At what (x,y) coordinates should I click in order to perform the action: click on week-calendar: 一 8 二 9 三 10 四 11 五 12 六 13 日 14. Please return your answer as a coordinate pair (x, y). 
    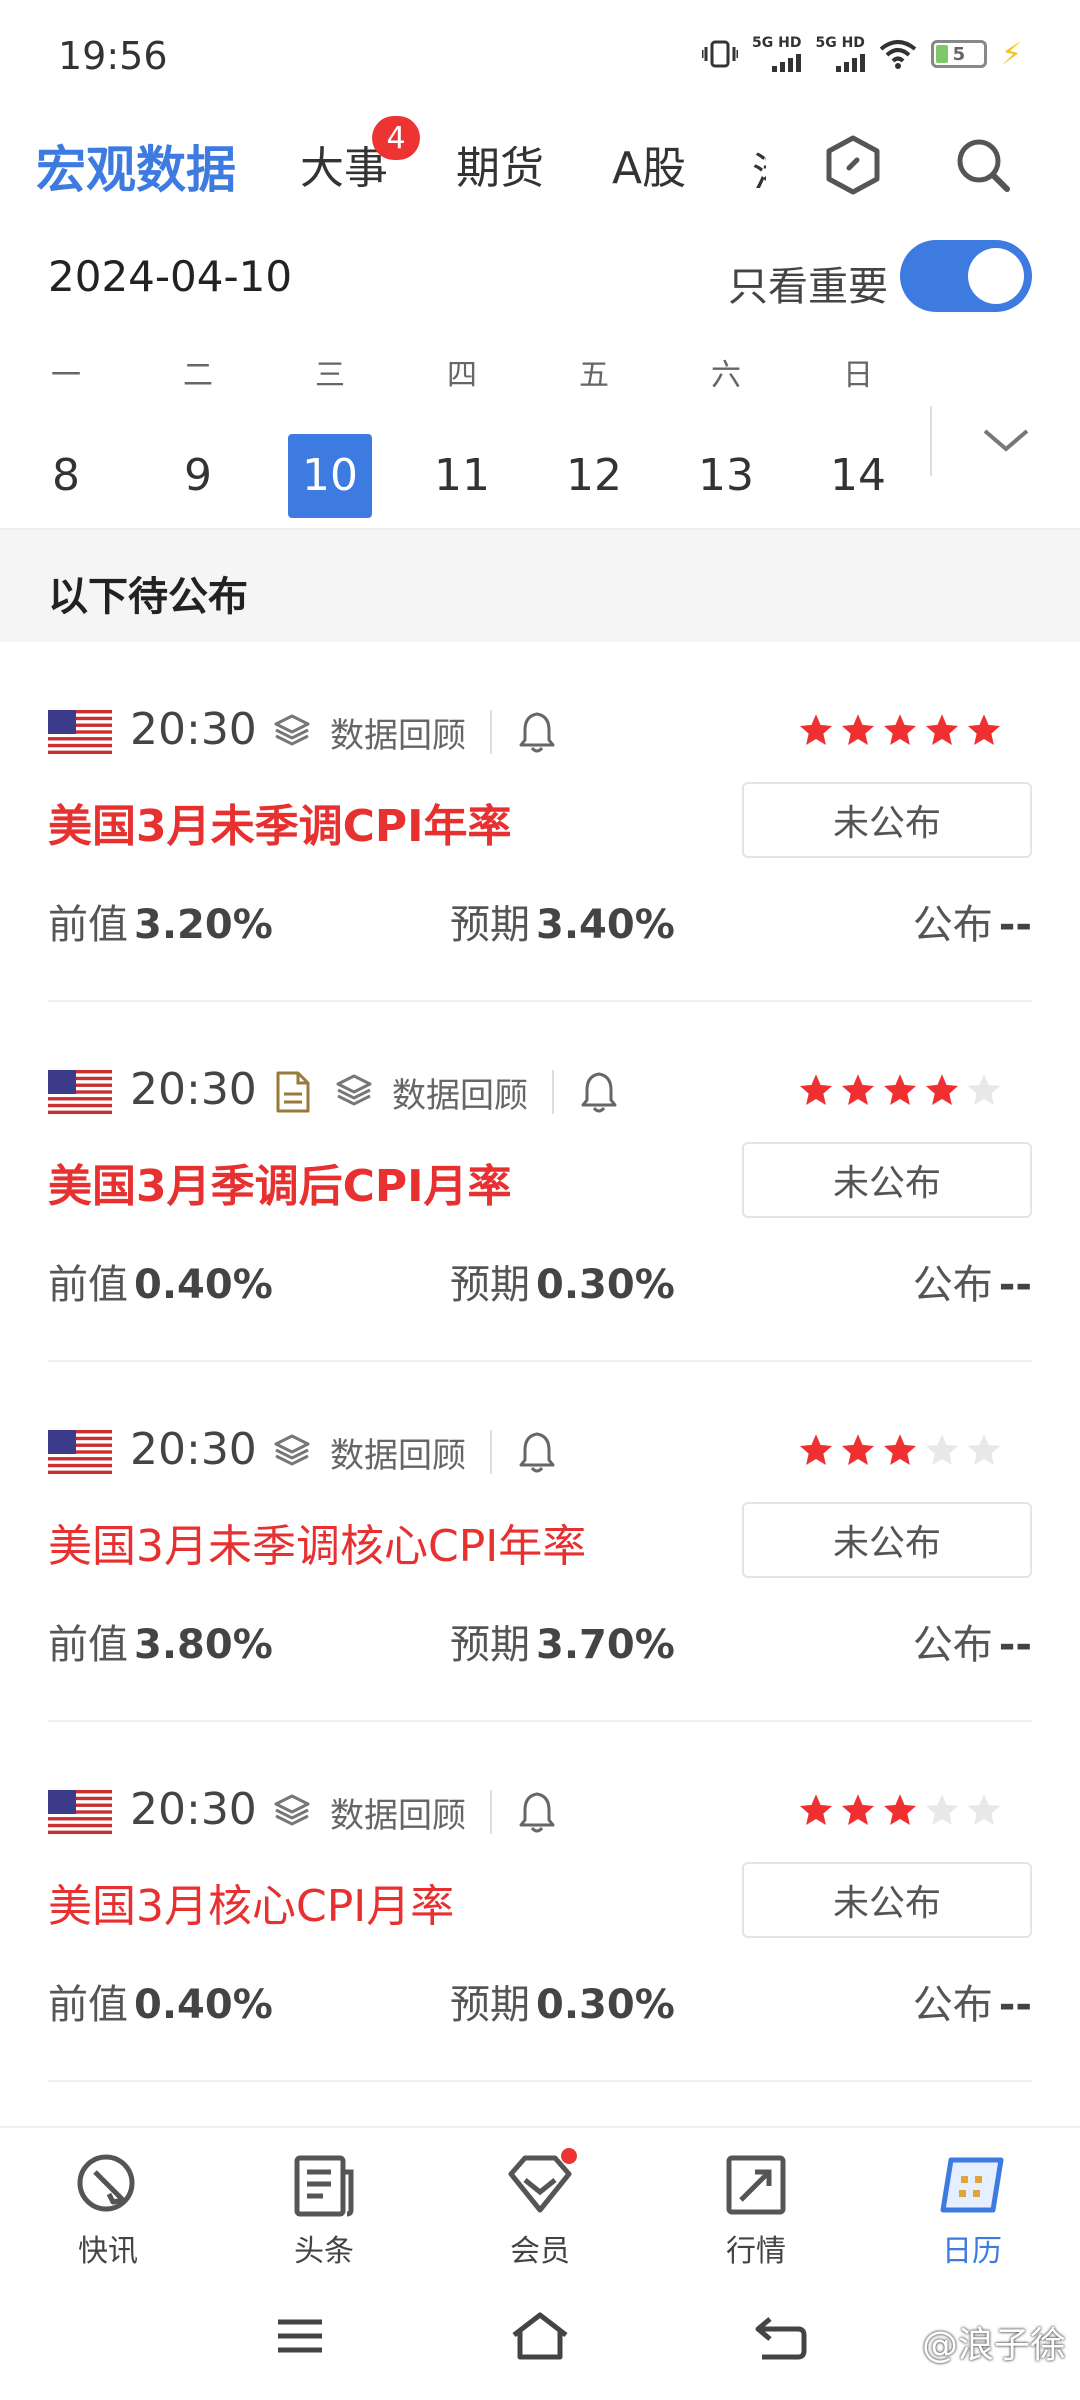
    Looking at the image, I should click on (540, 440).